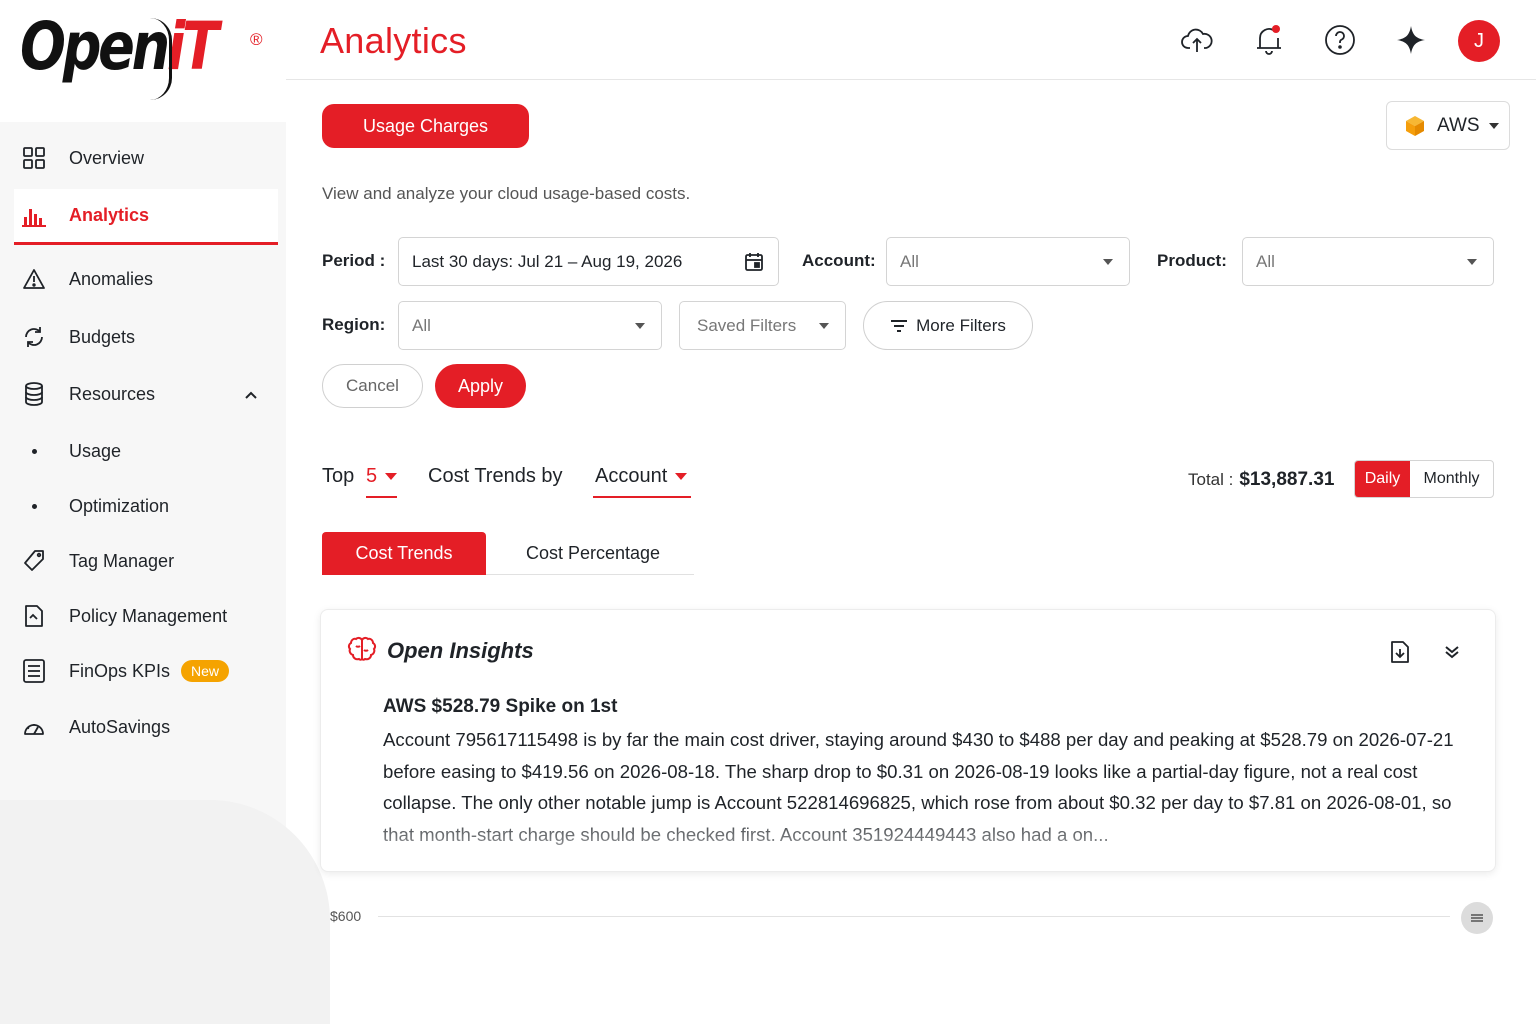  What do you see at coordinates (1265, 261) in the screenshot?
I see `product-value: All` at bounding box center [1265, 261].